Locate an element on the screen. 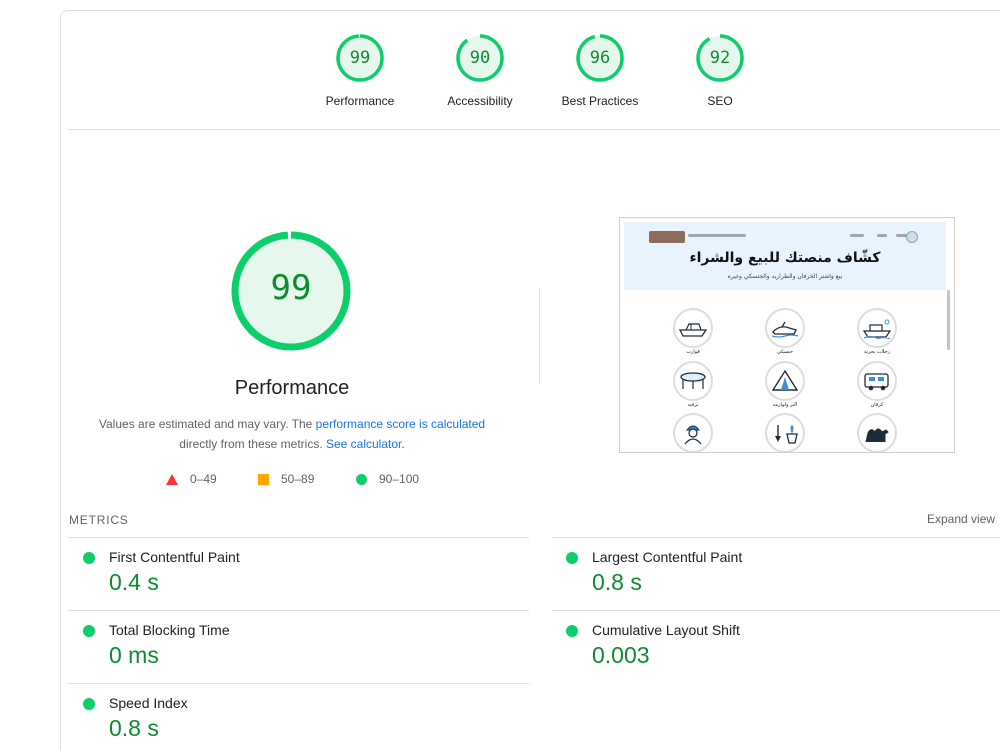 This screenshot has width=1000, height=750. jetski-icon is located at coordinates (785, 329).